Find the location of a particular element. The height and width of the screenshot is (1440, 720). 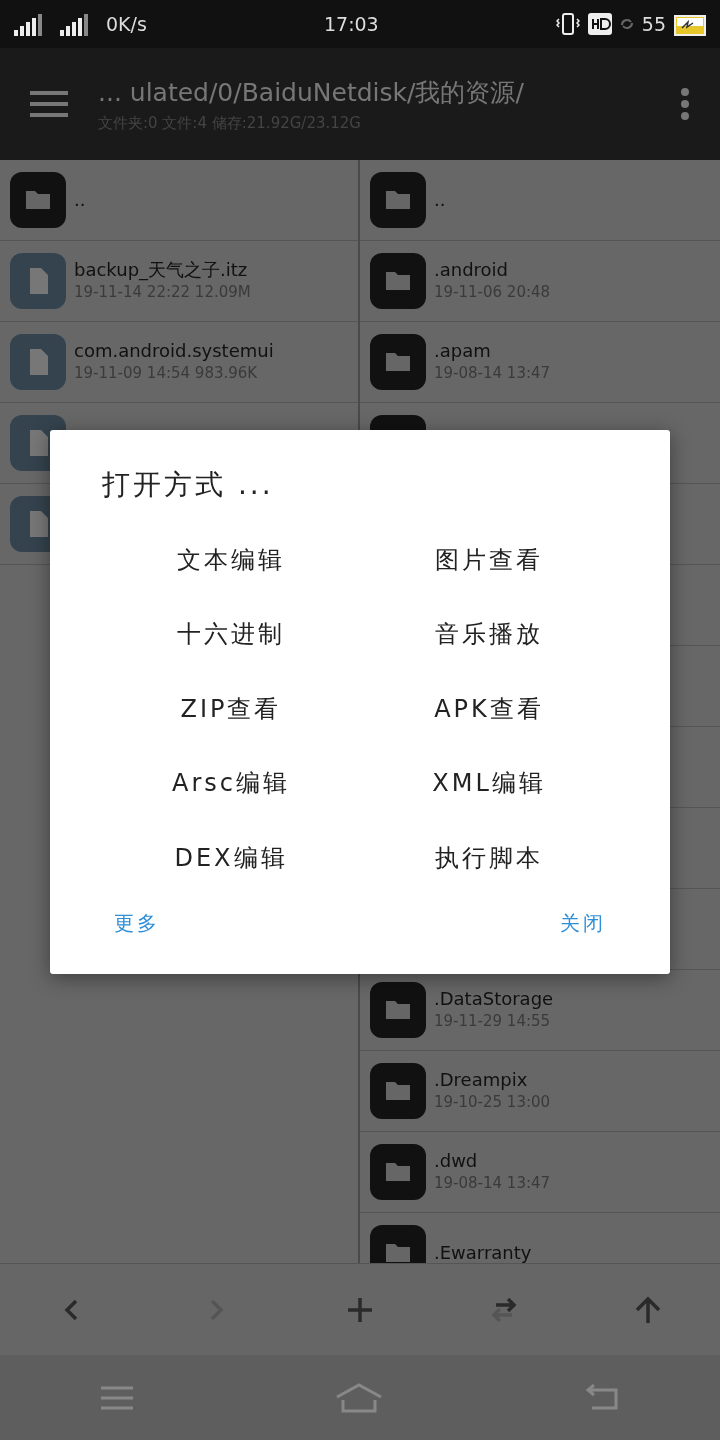

home-icon is located at coordinates (359, 1397).